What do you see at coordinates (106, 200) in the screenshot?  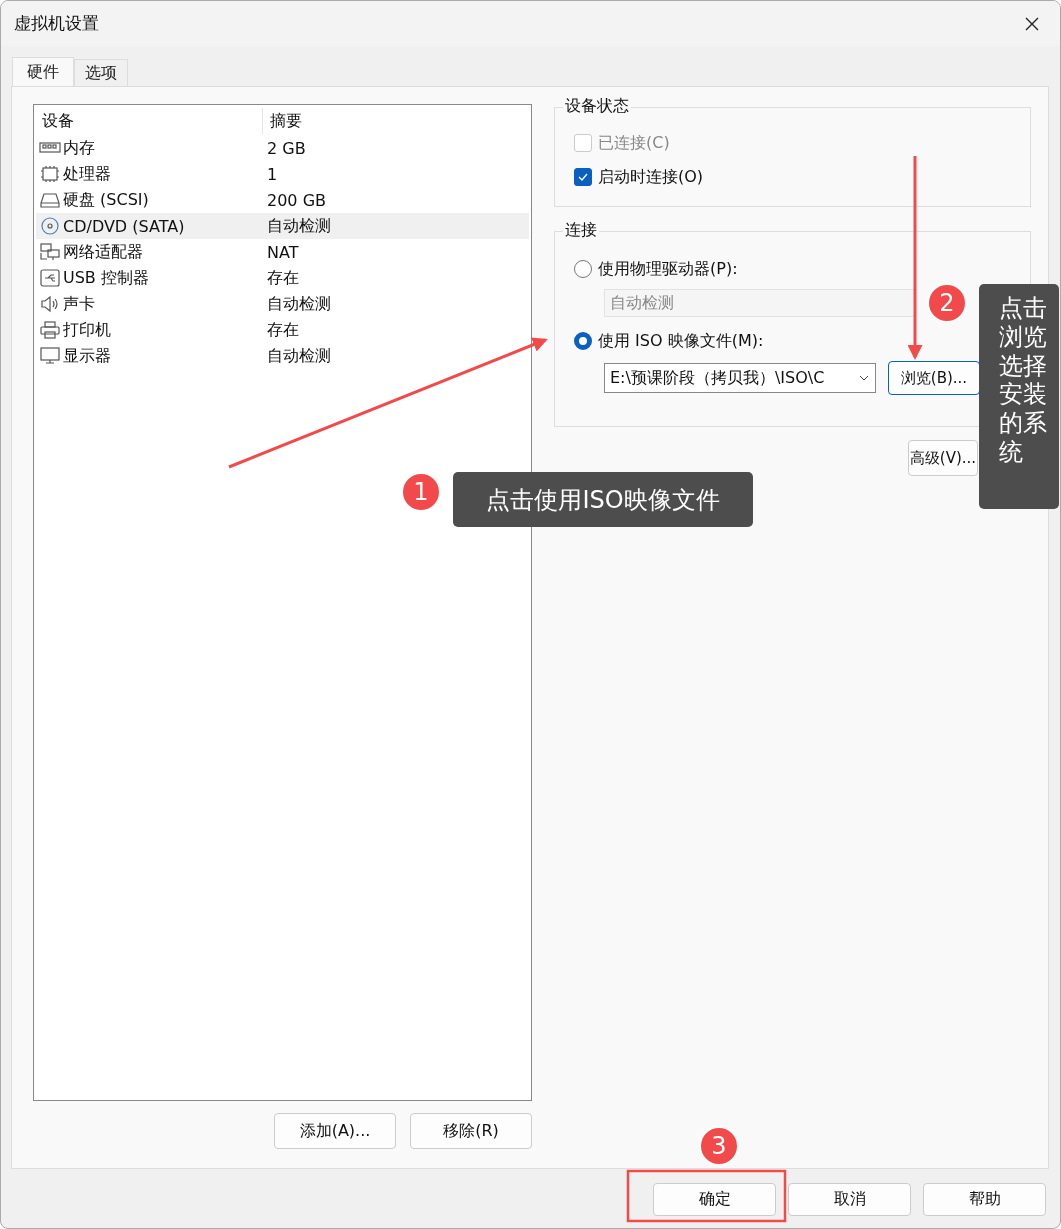 I see `device-name: 硬盘 (SCSI)` at bounding box center [106, 200].